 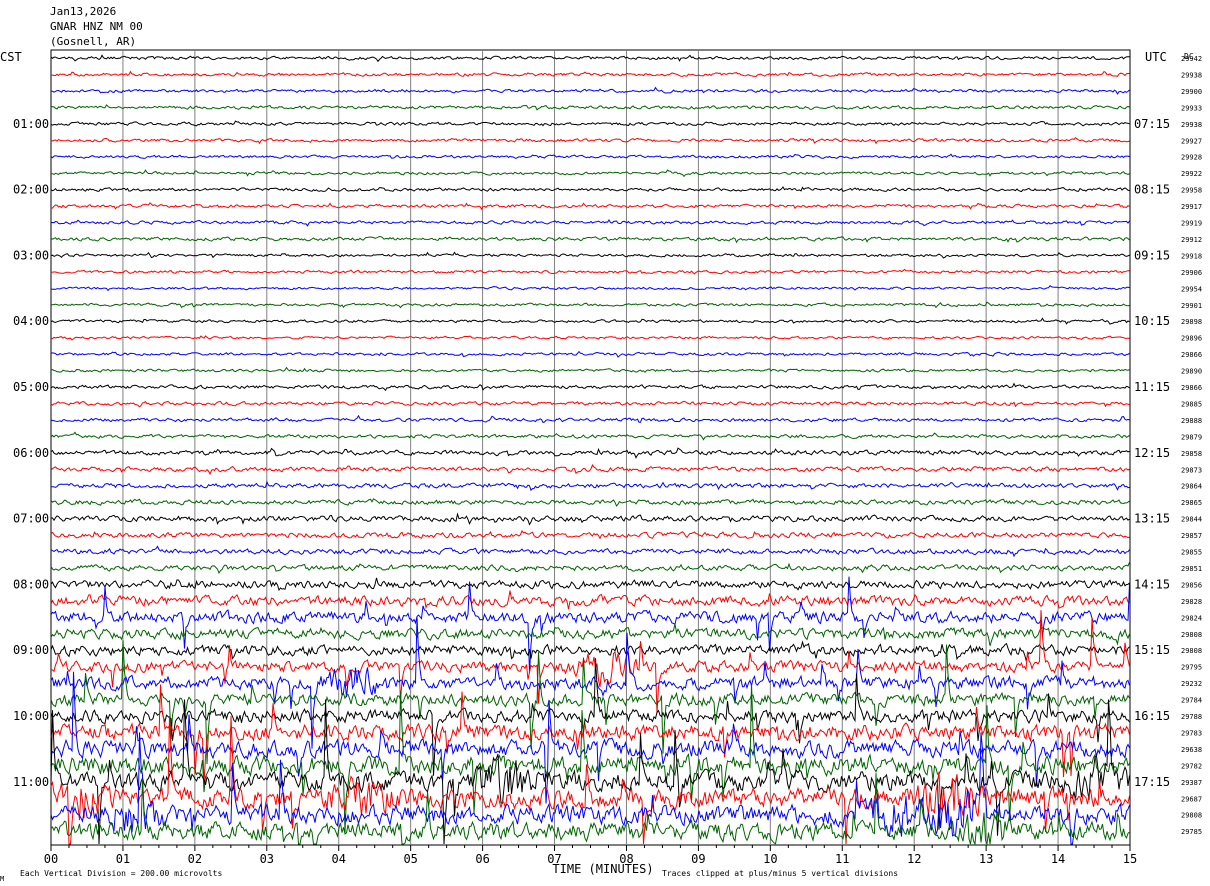 I want to click on x-tick-label: 10, so click(x=770, y=859).